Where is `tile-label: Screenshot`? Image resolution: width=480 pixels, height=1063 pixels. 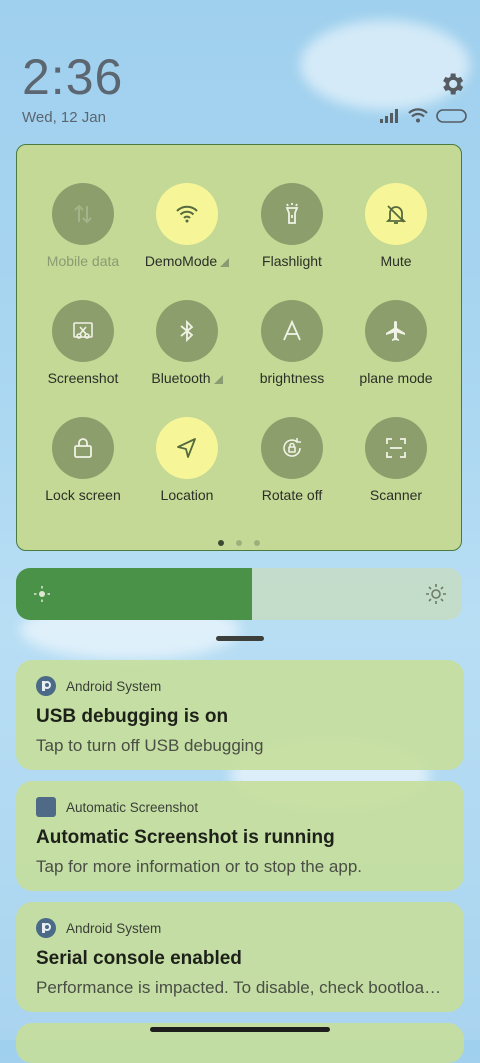
tile-label: Screenshot is located at coordinates (83, 378).